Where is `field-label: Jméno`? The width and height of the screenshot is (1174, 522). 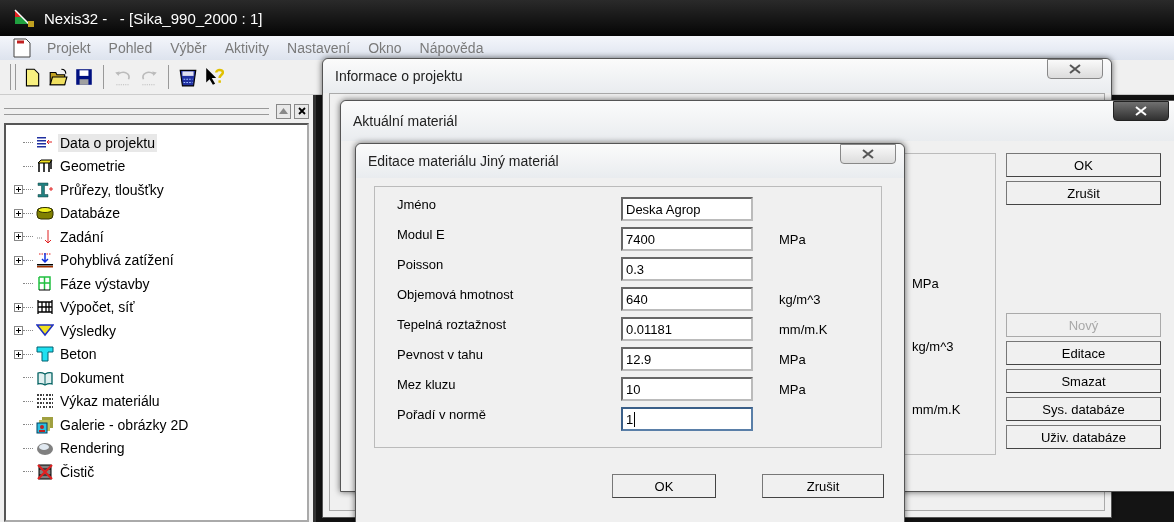 field-label: Jméno is located at coordinates (417, 204).